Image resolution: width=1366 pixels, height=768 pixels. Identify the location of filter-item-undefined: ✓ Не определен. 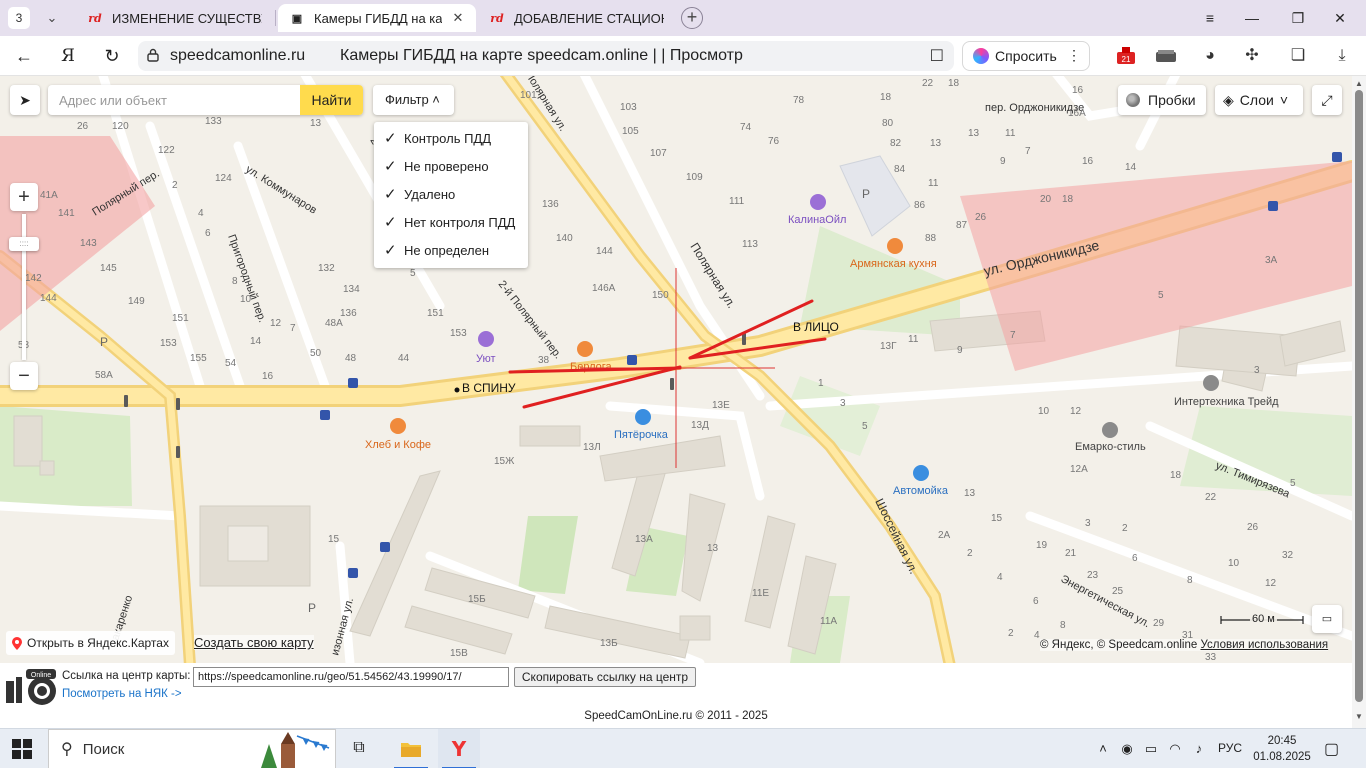
(451, 250).